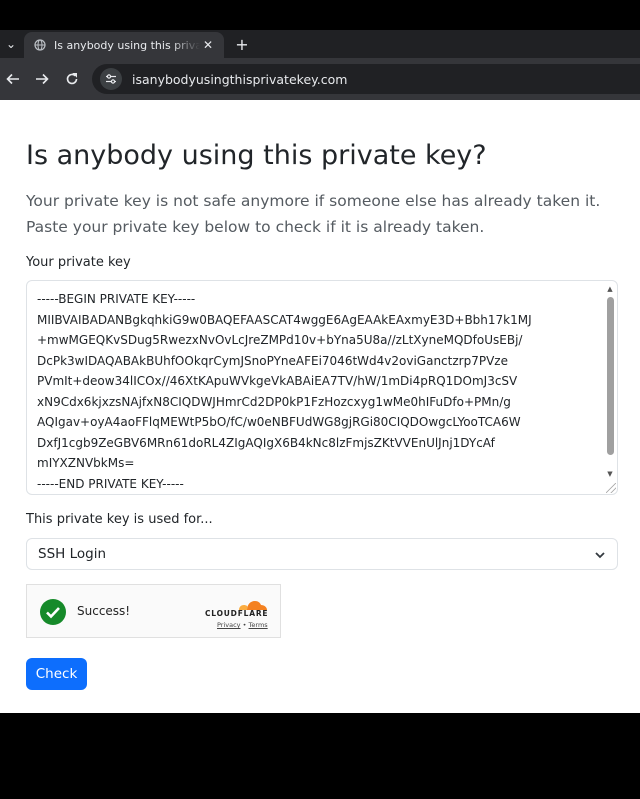  I want to click on captcha-status: Success!, so click(104, 611).